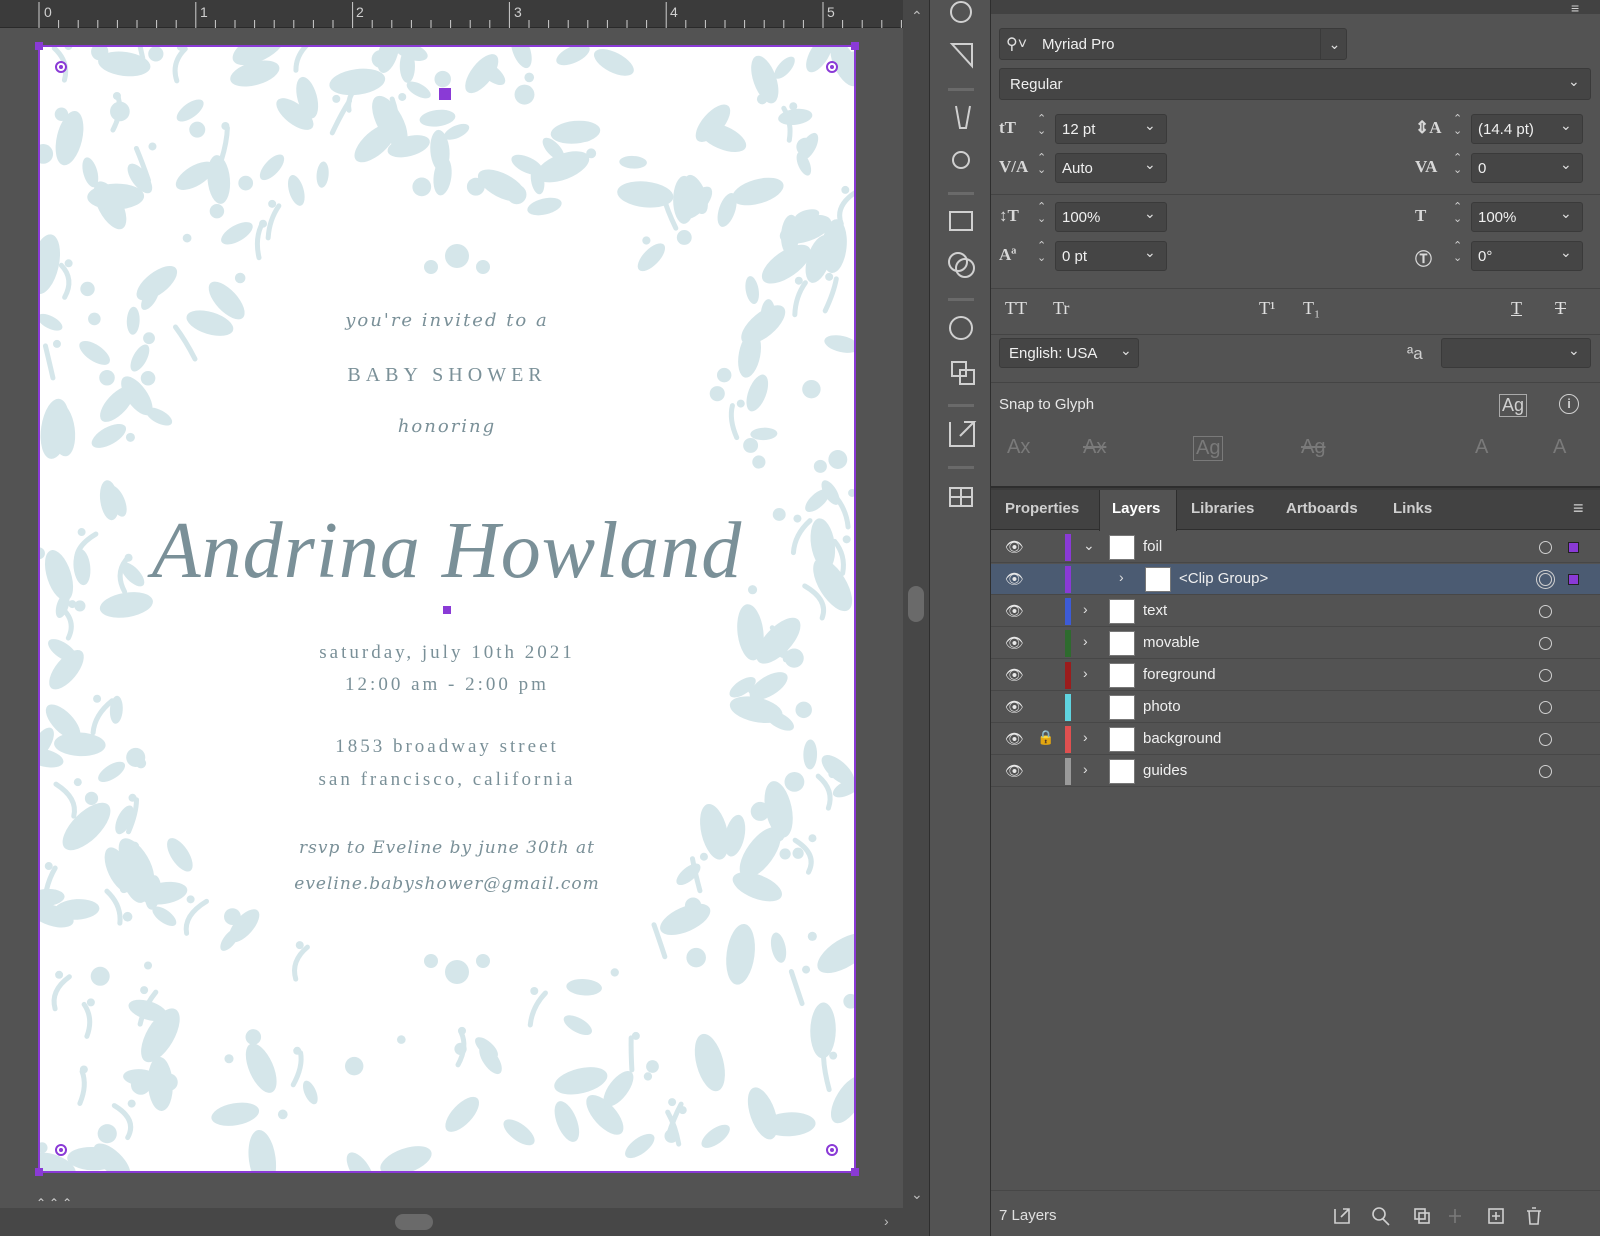 This screenshot has height=1236, width=1600. Describe the element at coordinates (1295, 643) in the screenshot. I see `layer-row: 👁 › movable` at that location.